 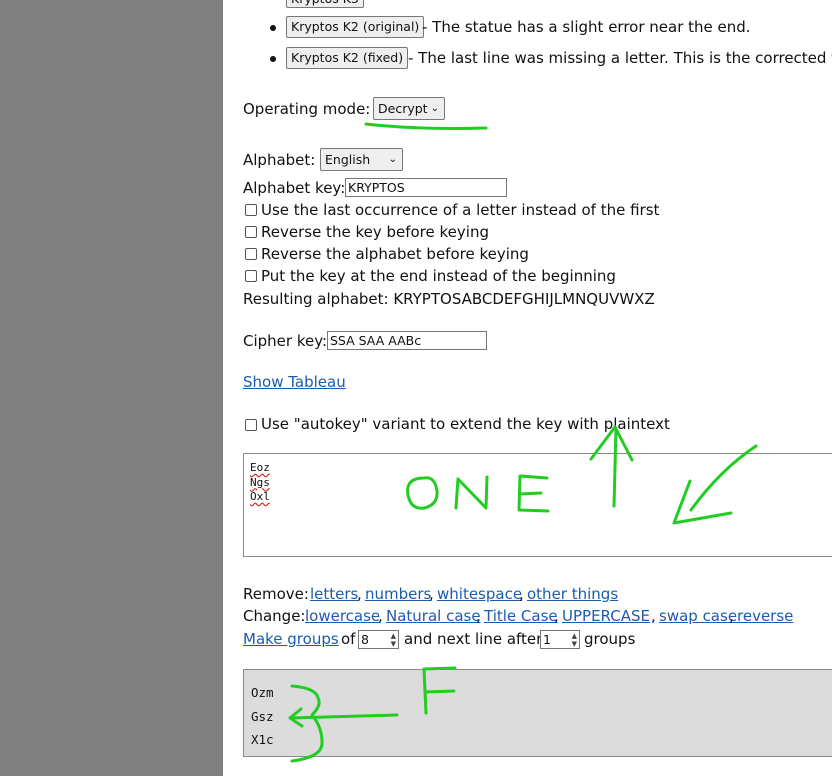 What do you see at coordinates (433, 616) in the screenshot?
I see `change-natural-case-link: Natural case` at bounding box center [433, 616].